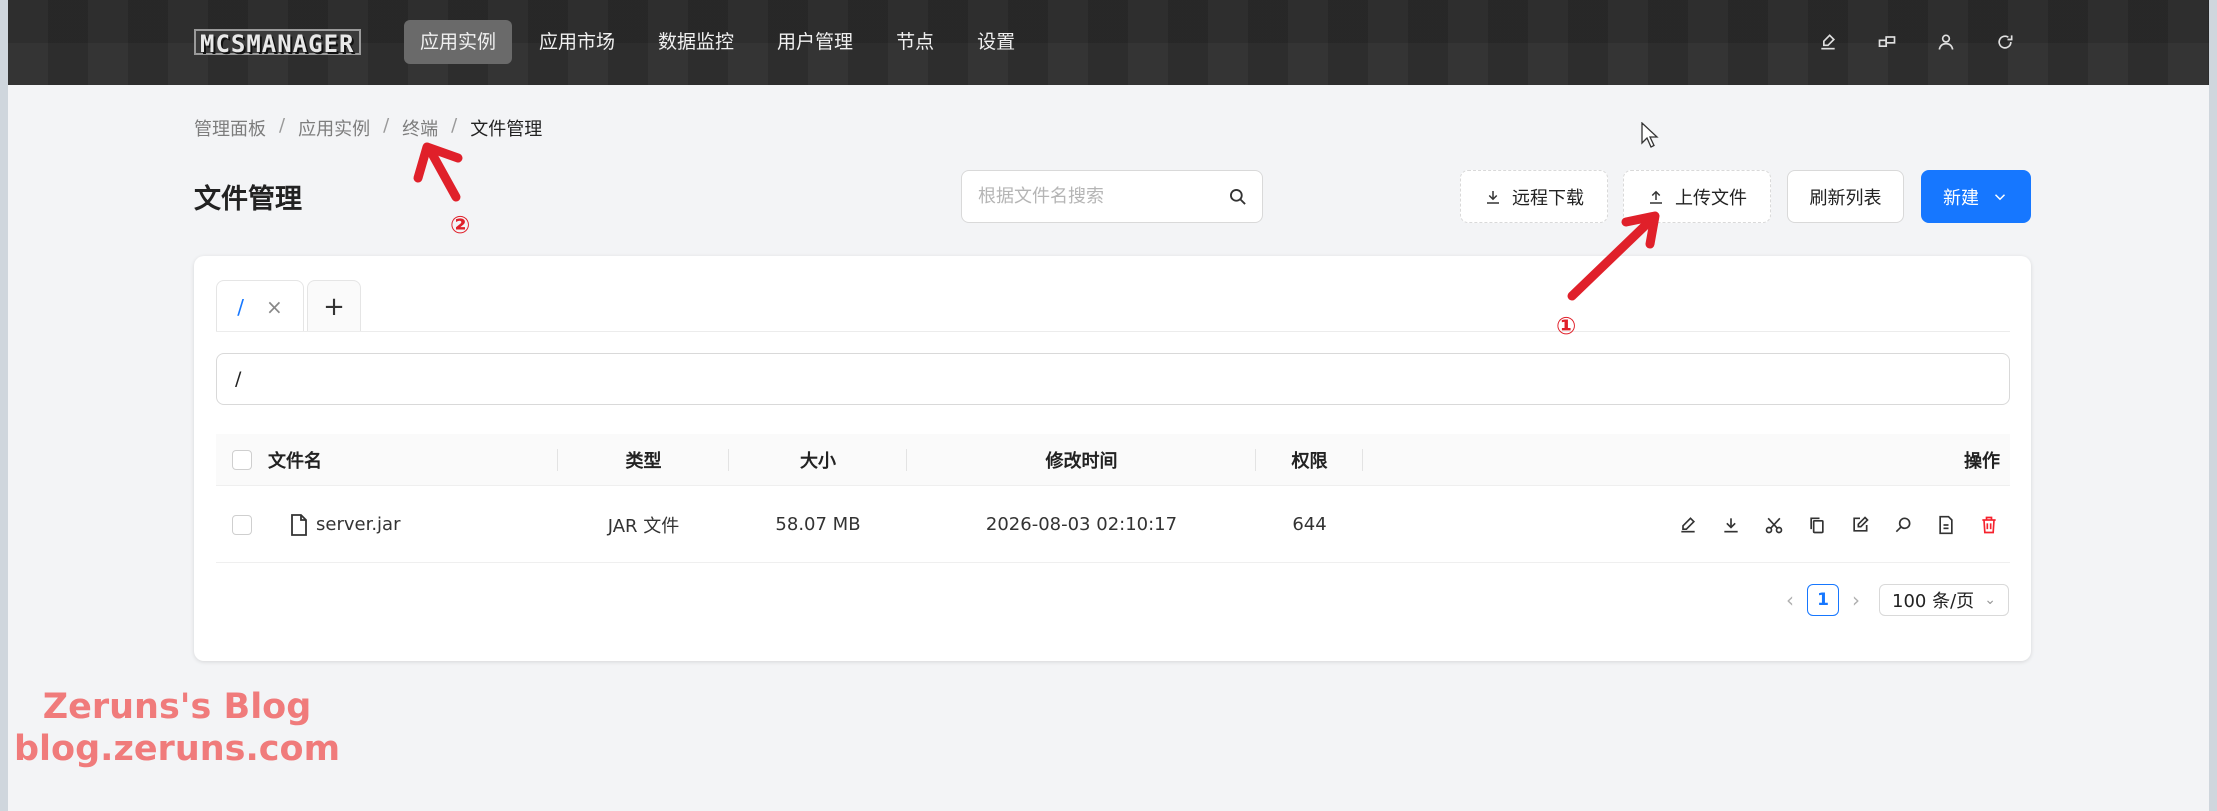 Image resolution: width=2217 pixels, height=811 pixels. I want to click on nav-item-nodes: 节点, so click(915, 42).